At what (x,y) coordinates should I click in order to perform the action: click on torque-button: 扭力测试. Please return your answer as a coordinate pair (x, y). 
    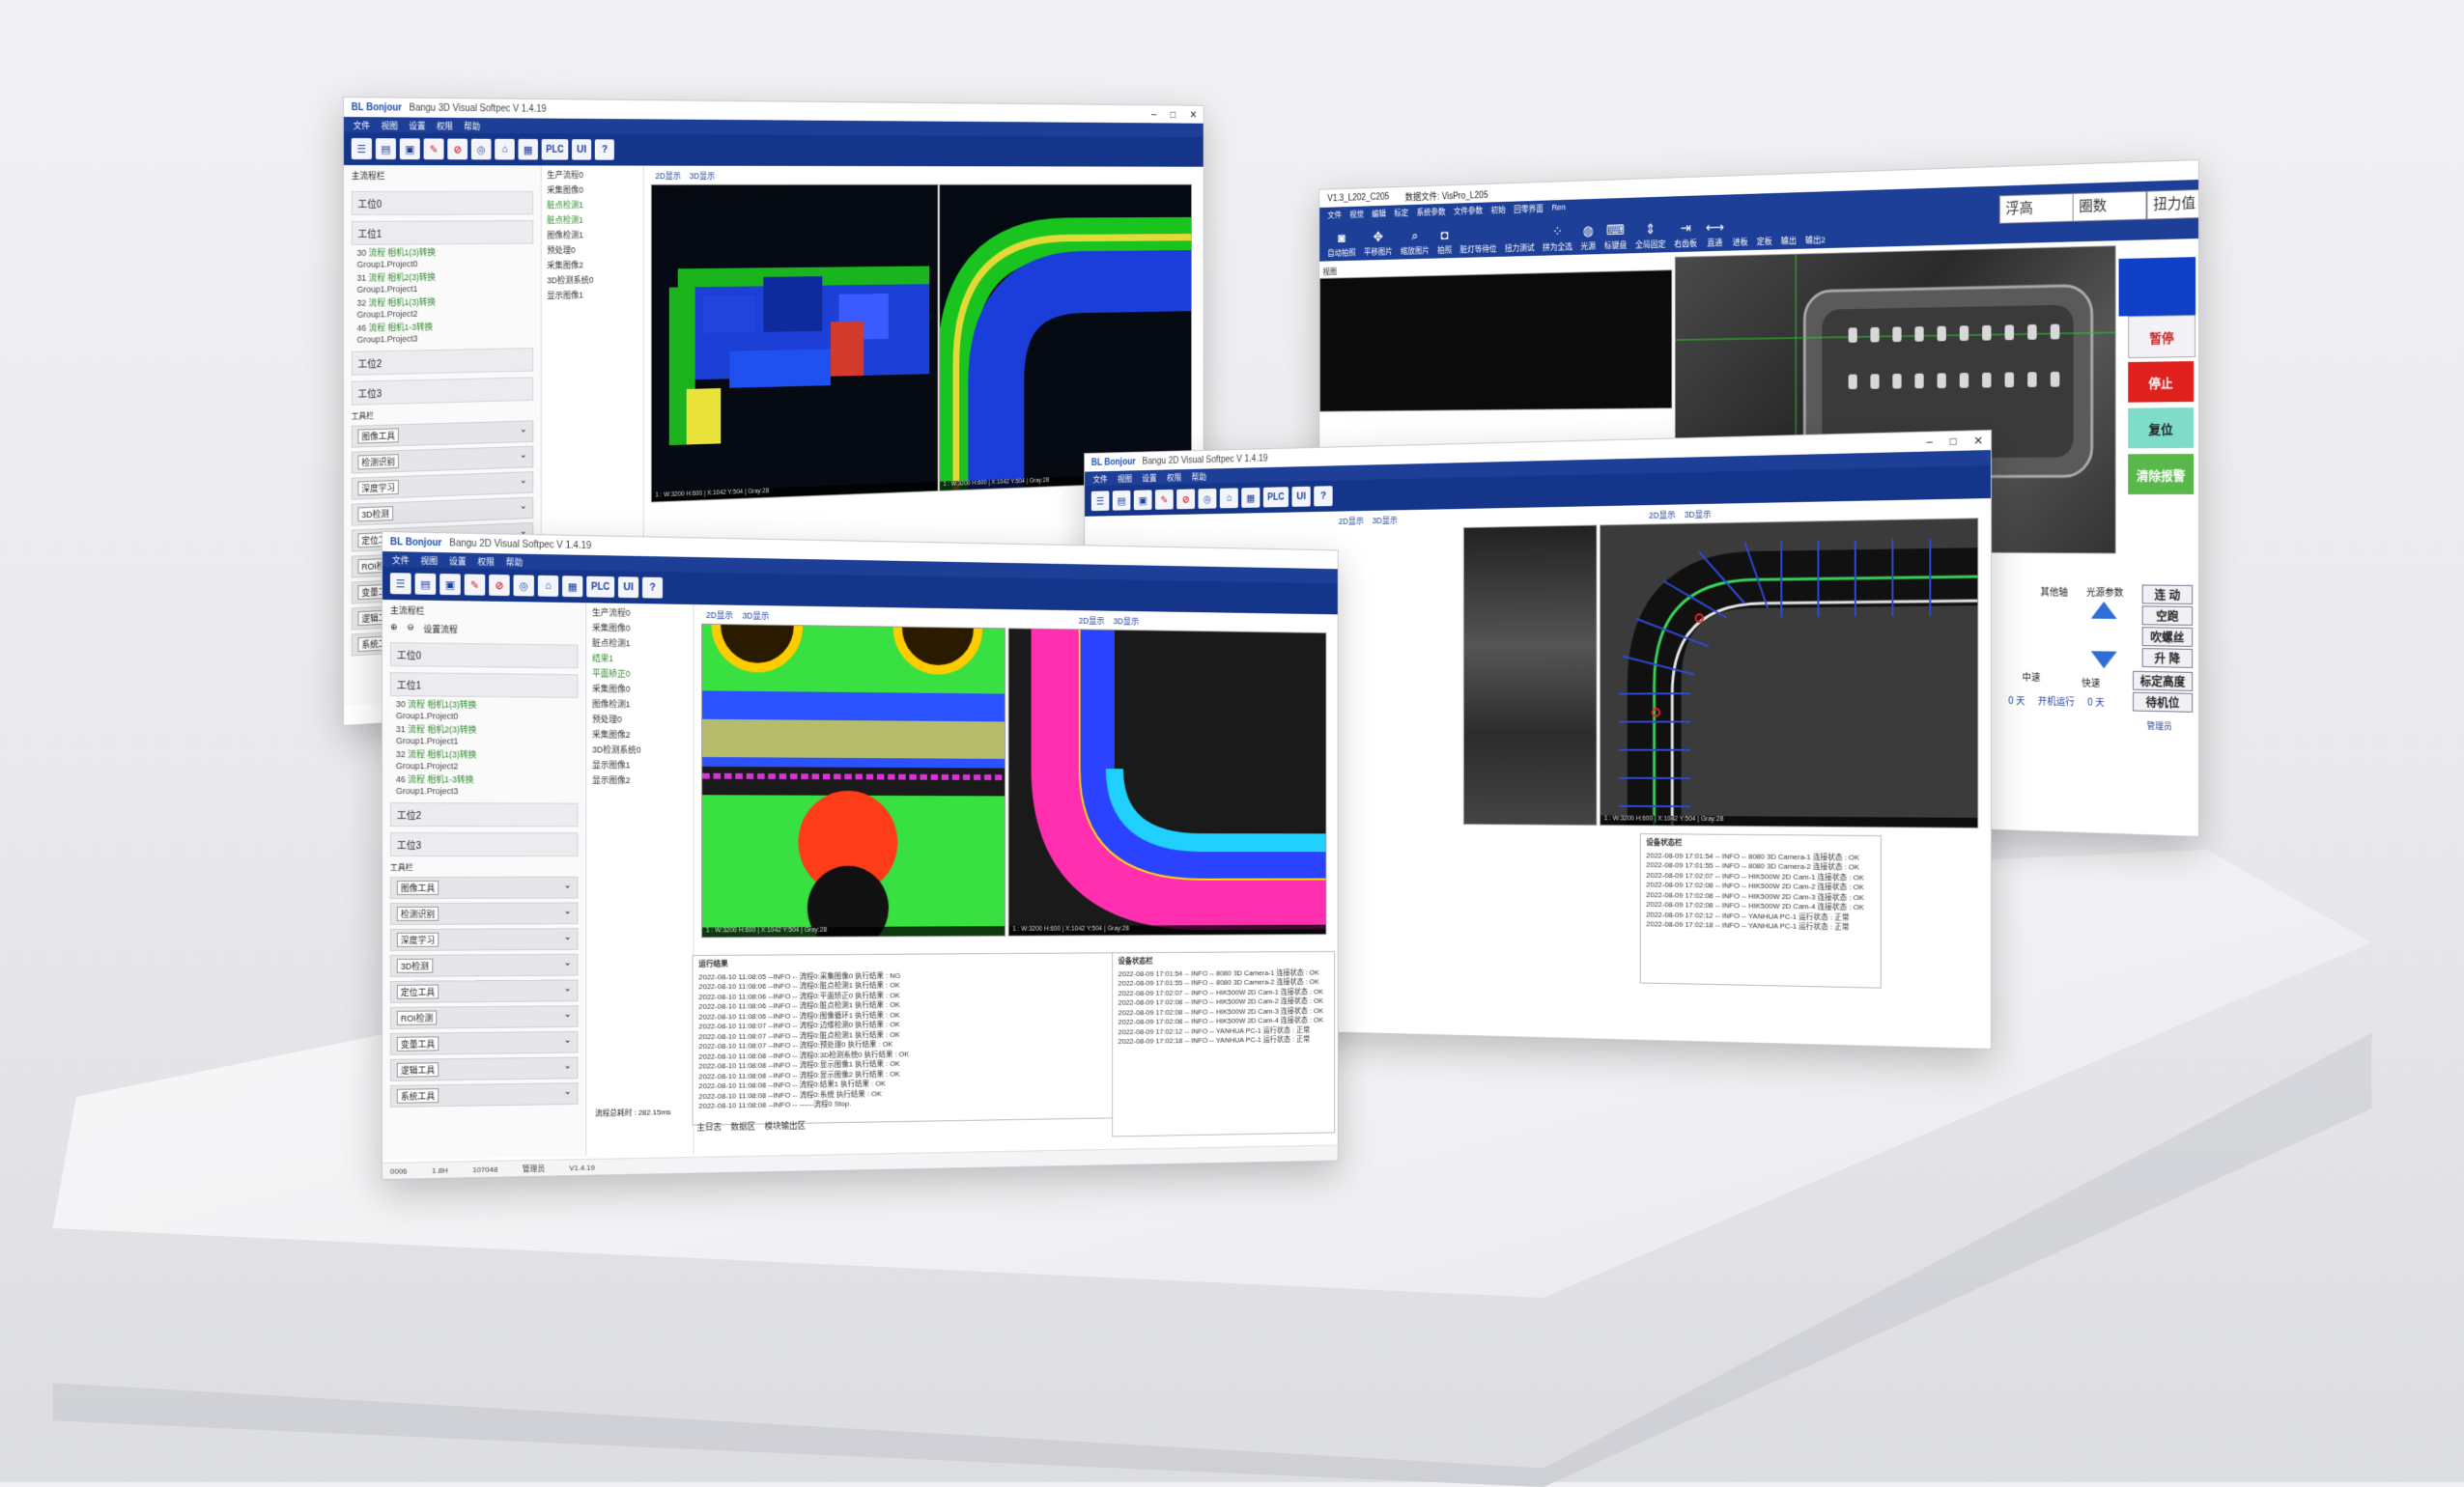
    Looking at the image, I should click on (1520, 247).